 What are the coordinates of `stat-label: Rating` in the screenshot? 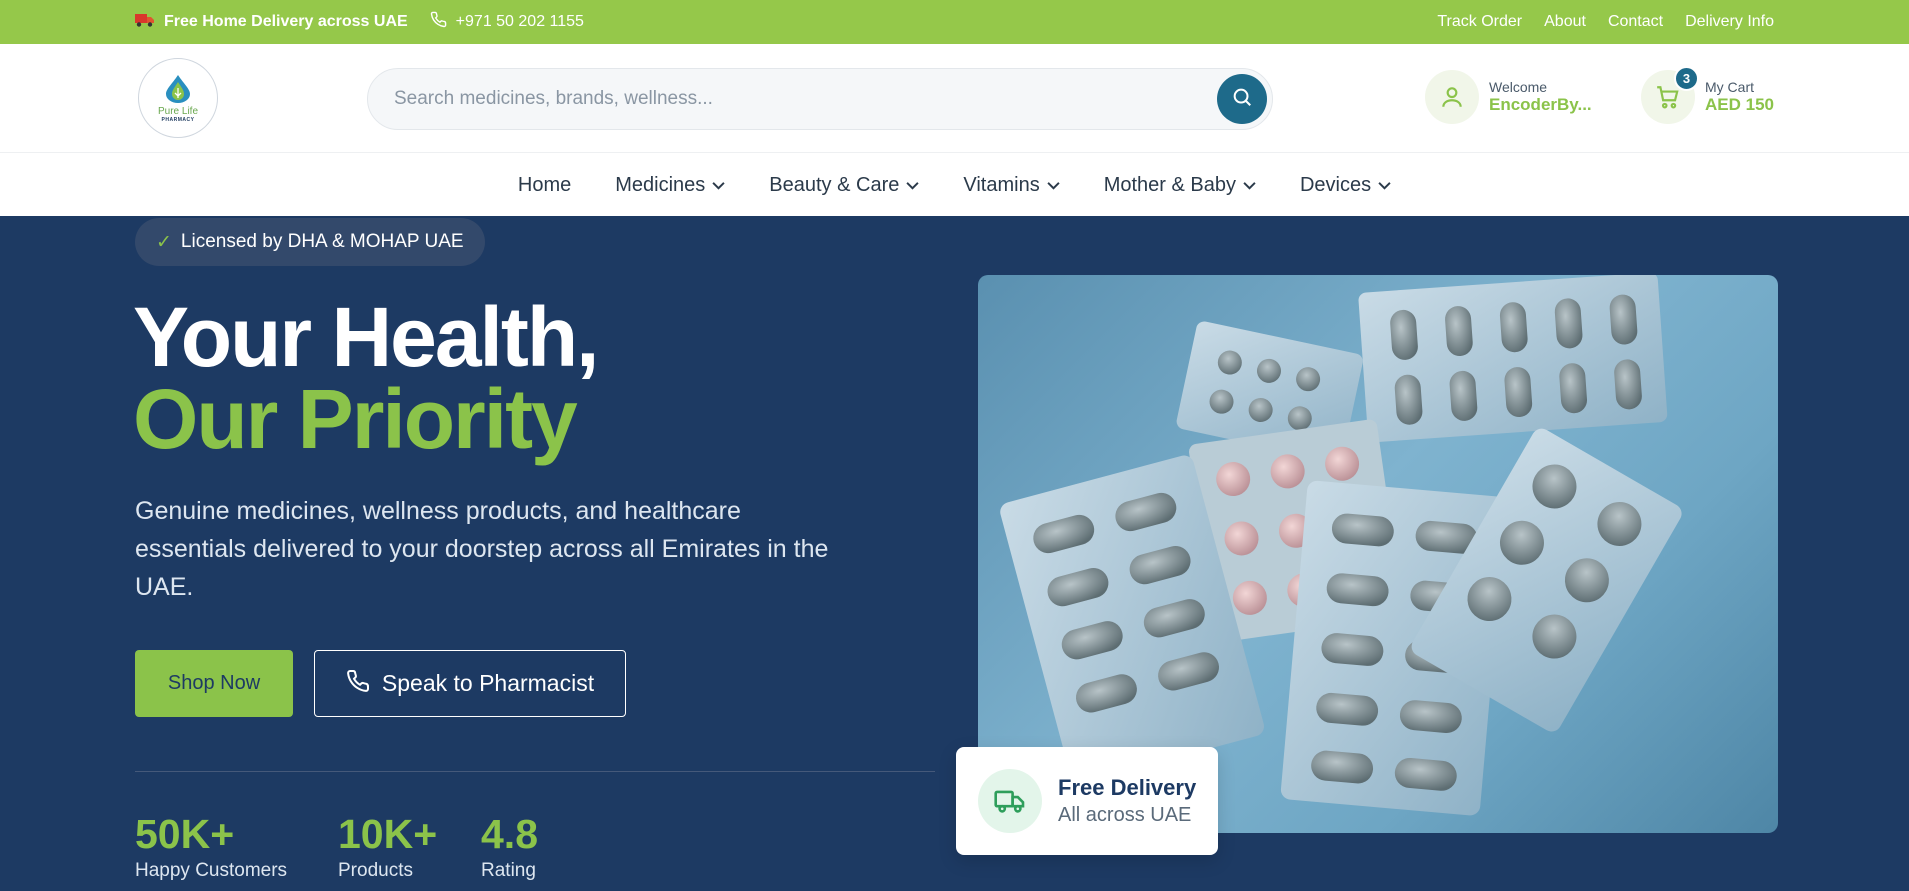 It's located at (508, 870).